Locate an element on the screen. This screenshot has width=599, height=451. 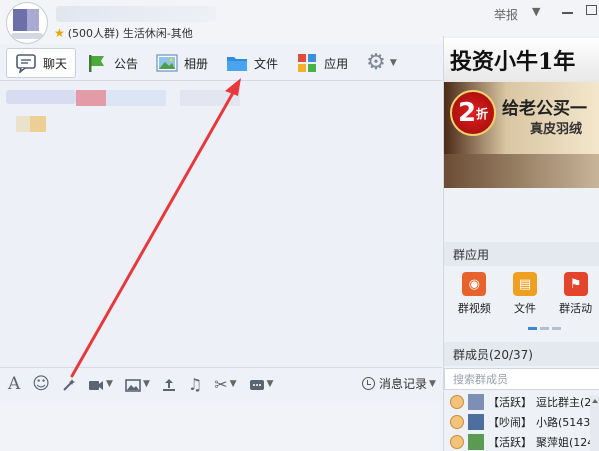
tab-files: 文件 is located at coordinates (252, 63).